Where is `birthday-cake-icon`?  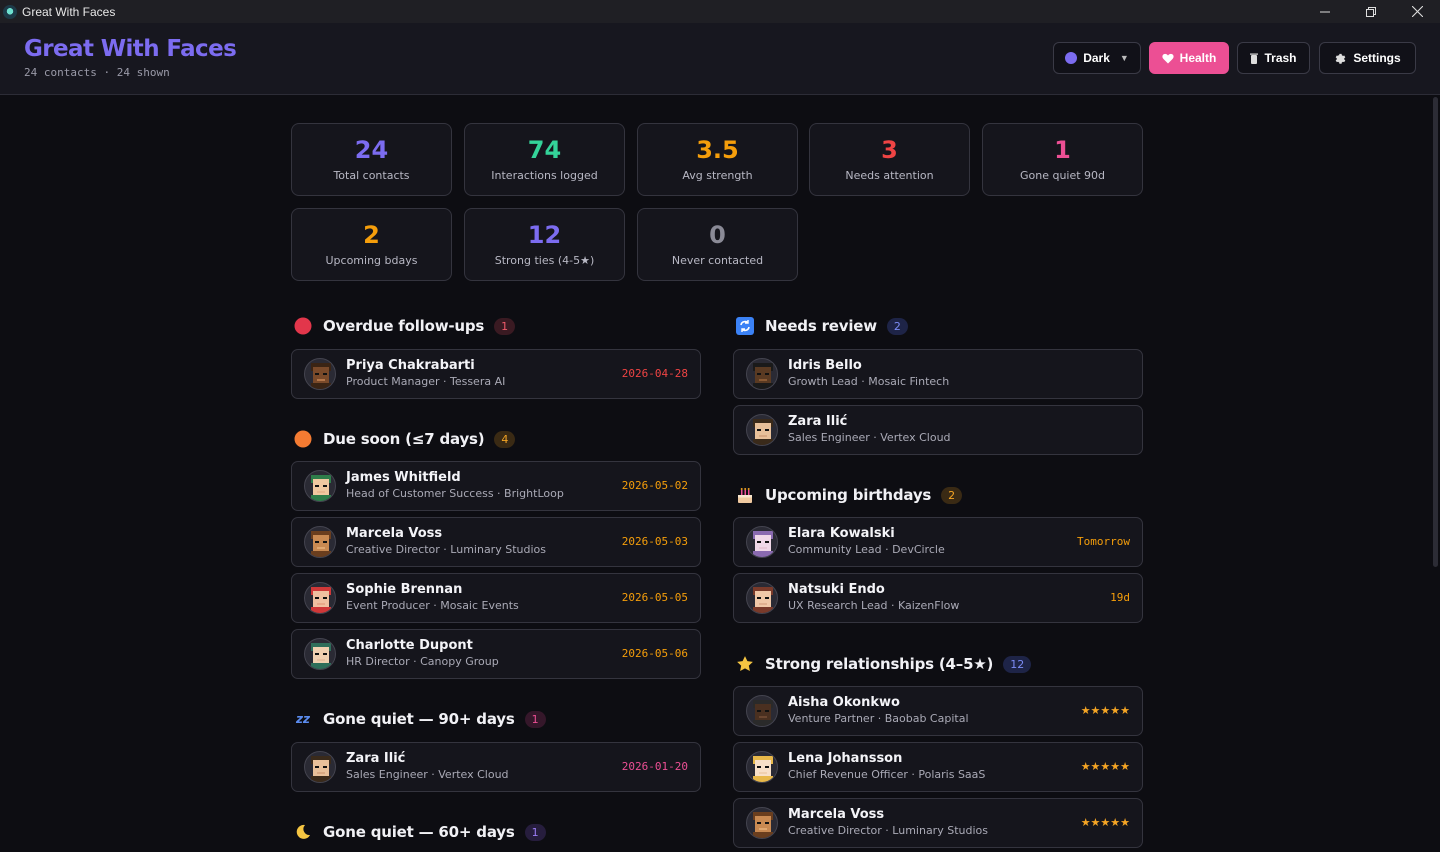
birthday-cake-icon is located at coordinates (745, 495).